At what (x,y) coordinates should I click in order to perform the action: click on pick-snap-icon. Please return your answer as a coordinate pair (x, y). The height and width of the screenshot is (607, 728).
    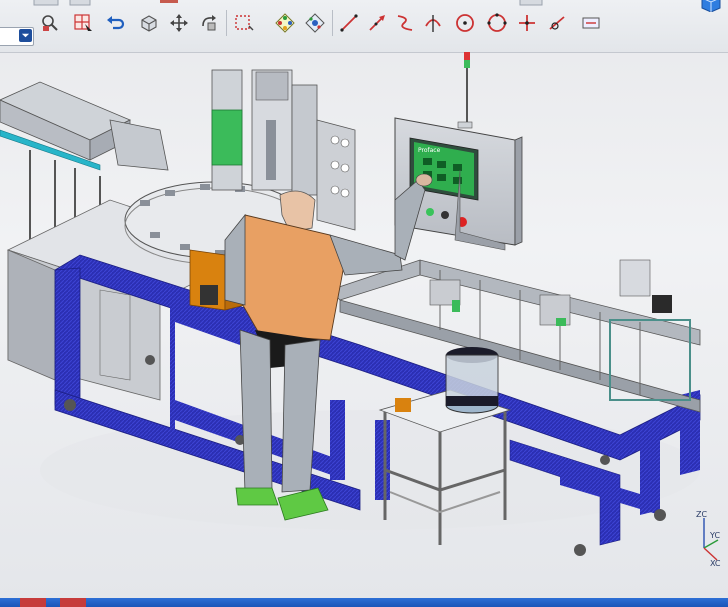
    Looking at the image, I should click on (83, 23).